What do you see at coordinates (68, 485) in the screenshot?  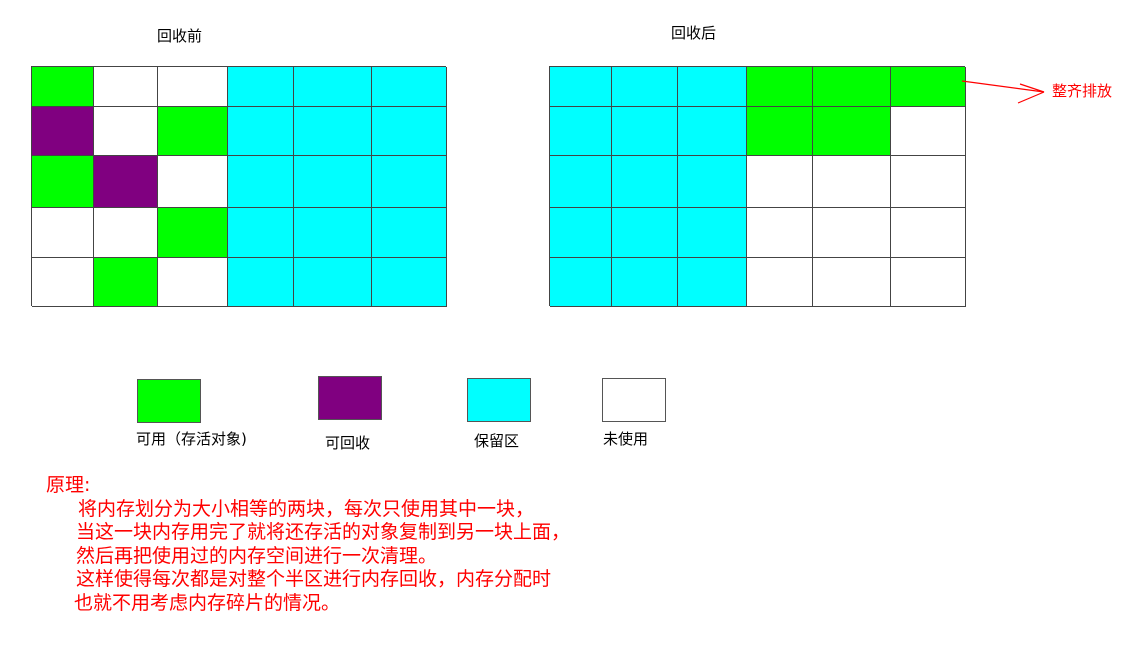 I see `principle-heading: 原理:` at bounding box center [68, 485].